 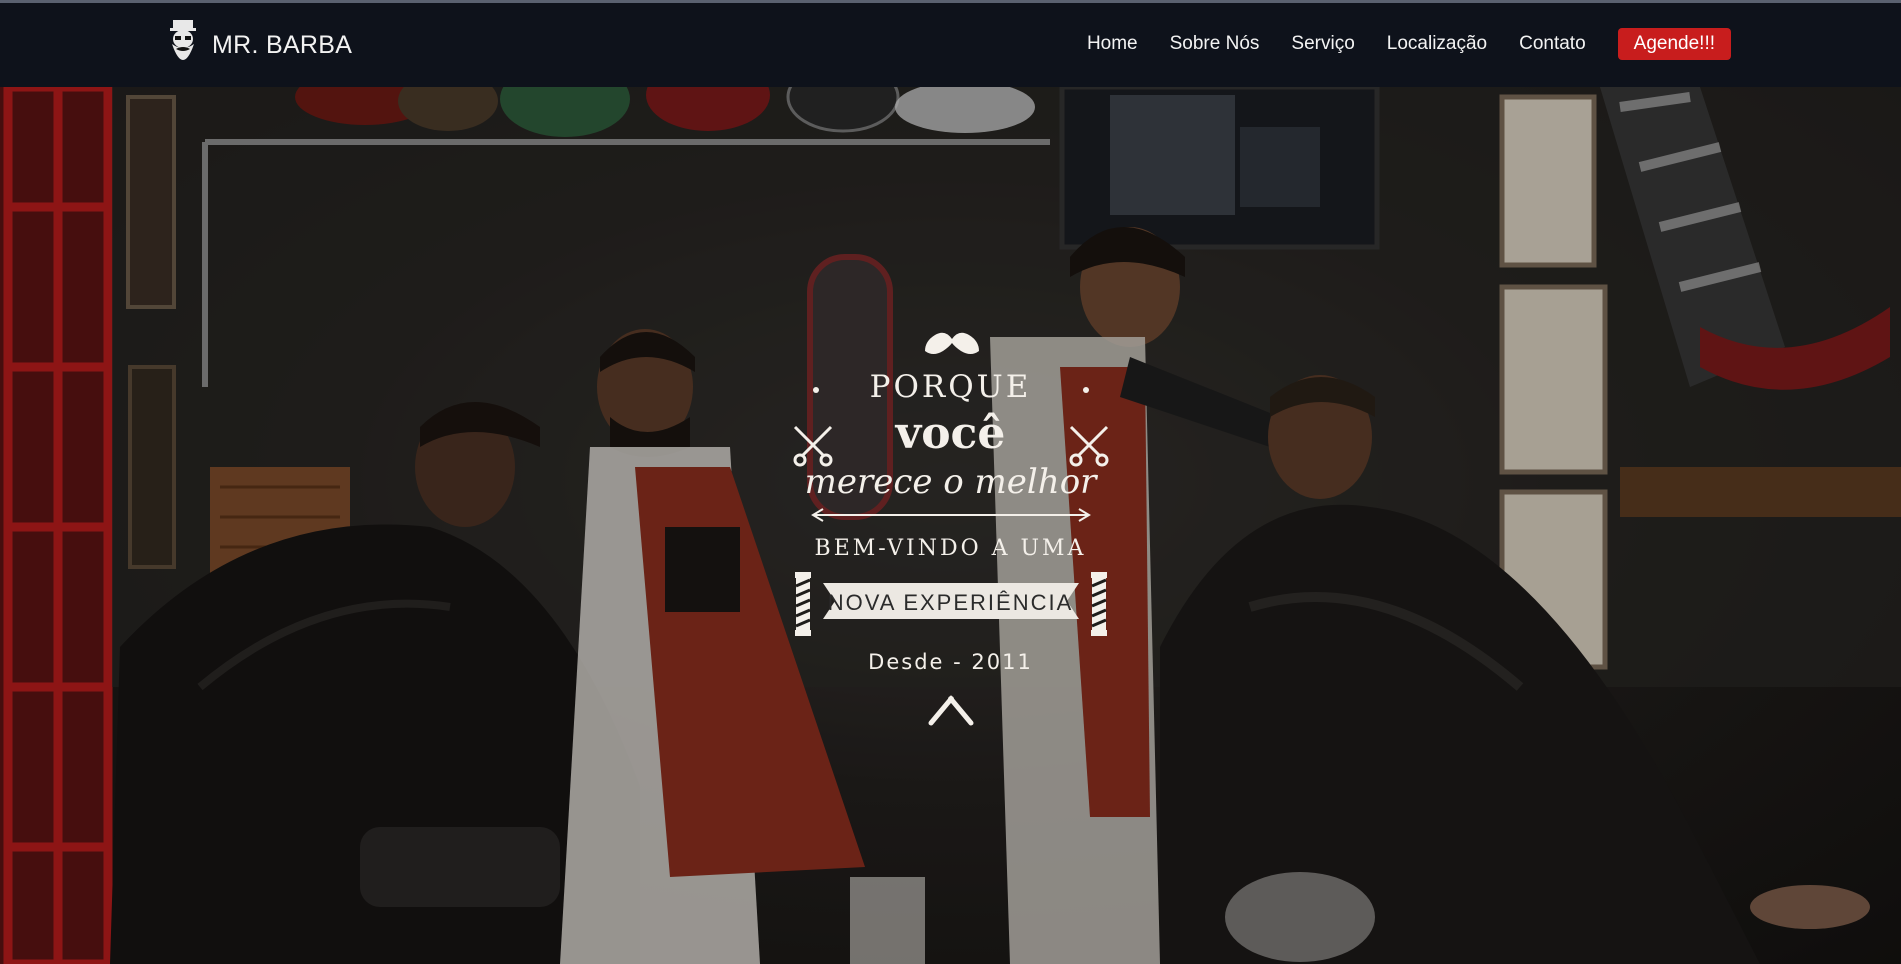 I want to click on hero-line-voce: você, so click(x=950, y=433).